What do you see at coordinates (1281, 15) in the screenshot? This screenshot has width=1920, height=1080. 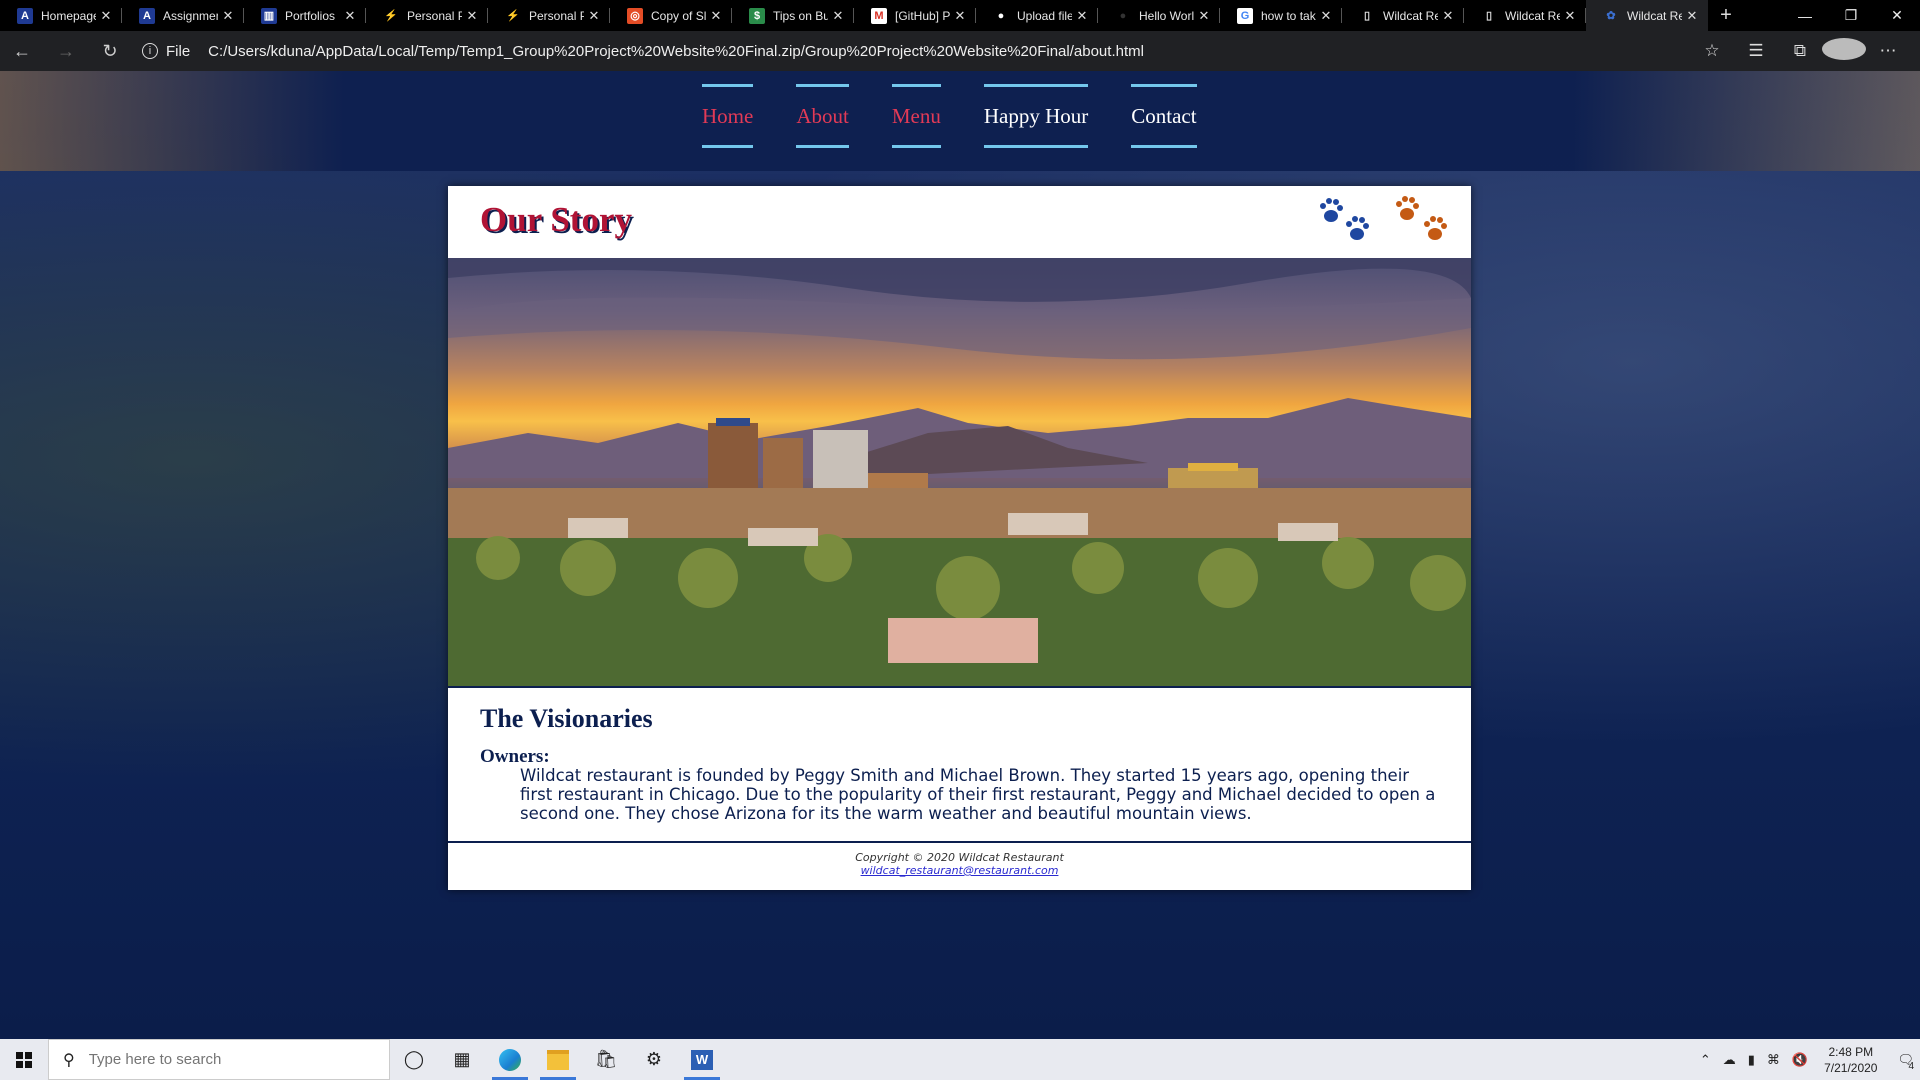 I see `browser-tab: Ghow to take✕` at bounding box center [1281, 15].